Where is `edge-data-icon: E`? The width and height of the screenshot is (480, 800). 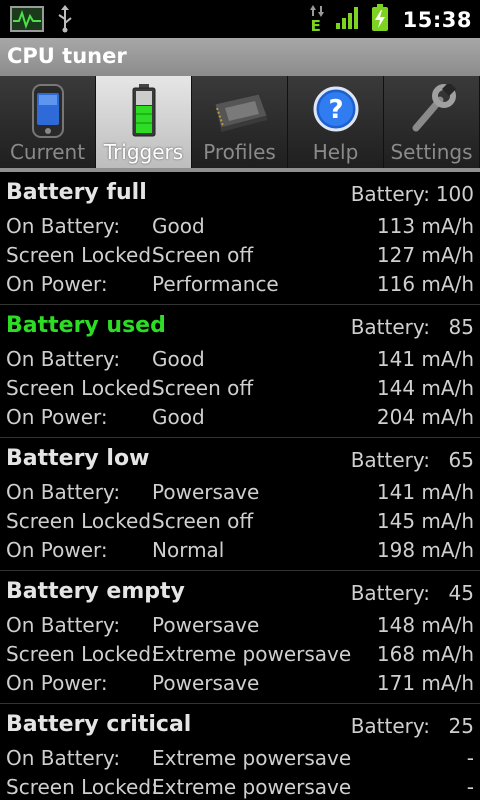
edge-data-icon: E is located at coordinates (317, 20).